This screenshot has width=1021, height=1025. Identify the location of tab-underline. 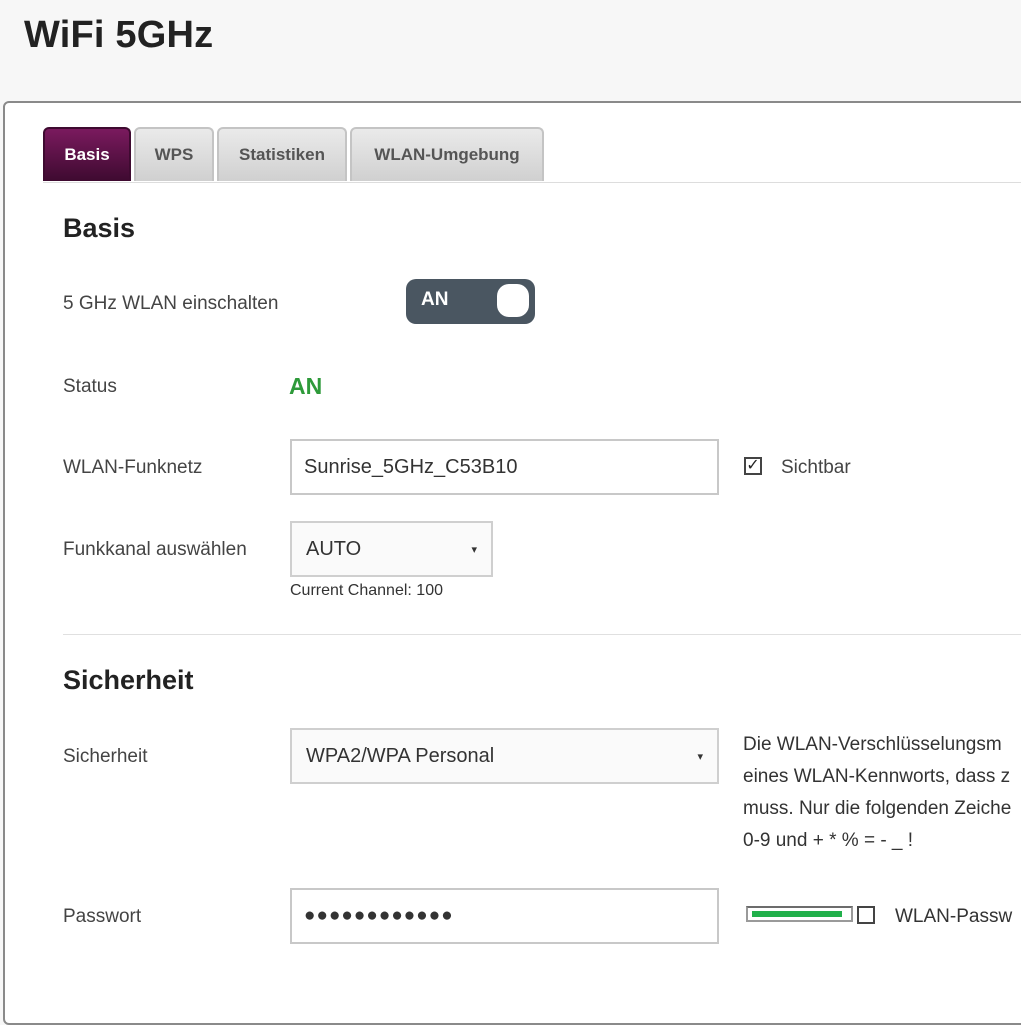
(532, 182).